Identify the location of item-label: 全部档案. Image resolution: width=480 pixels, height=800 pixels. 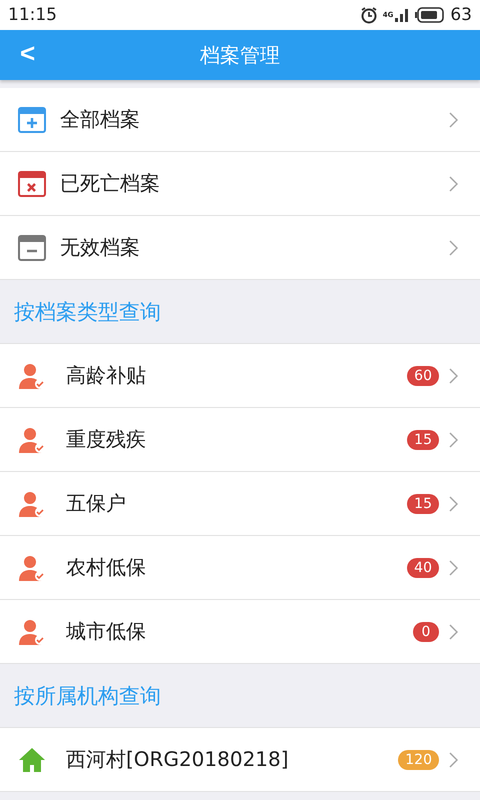
(100, 119).